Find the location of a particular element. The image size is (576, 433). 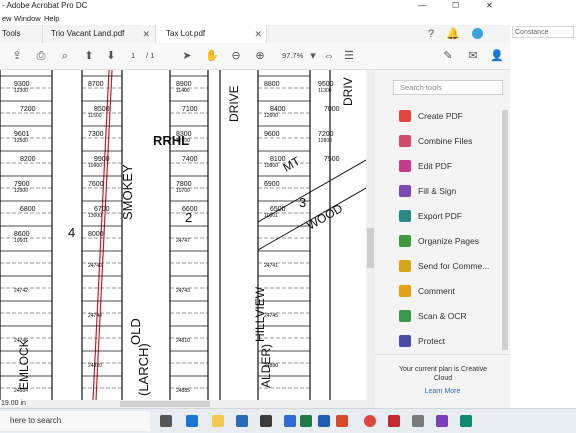

upload-icon: ⇪ is located at coordinates (17, 56).